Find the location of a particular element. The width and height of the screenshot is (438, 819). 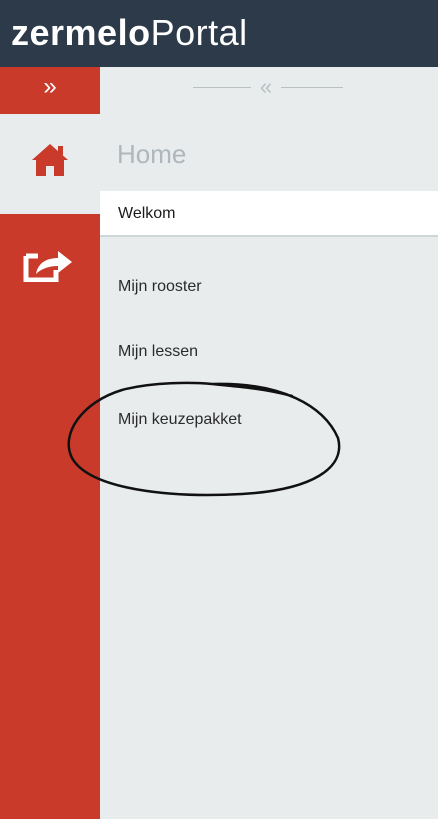

home-icon is located at coordinates (50, 160).